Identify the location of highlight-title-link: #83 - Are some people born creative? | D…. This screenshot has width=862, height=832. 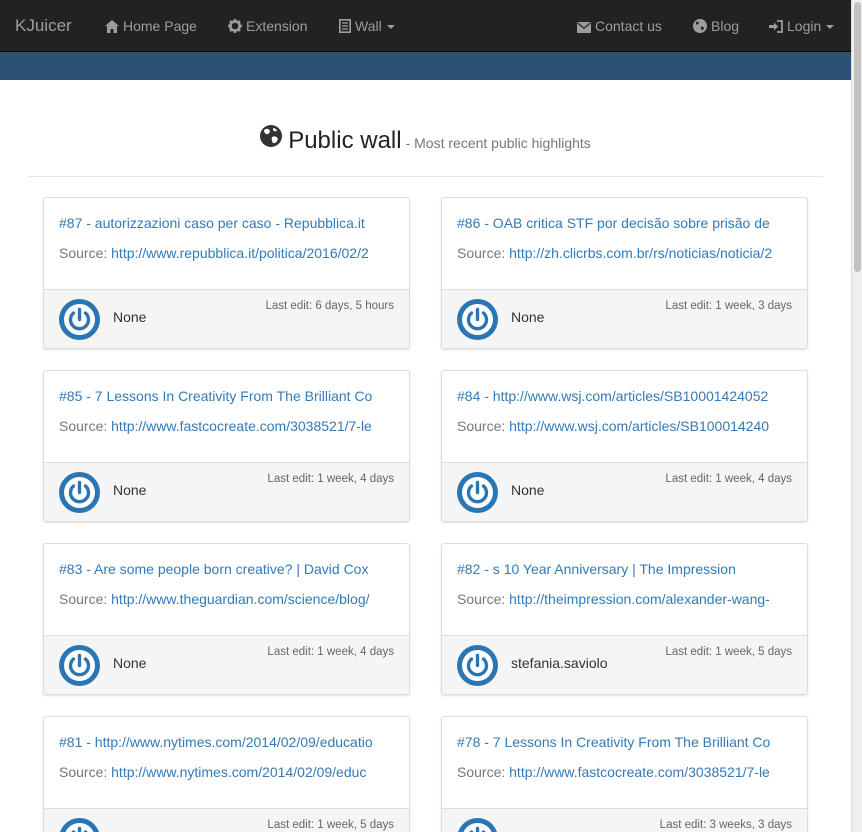
(226, 569).